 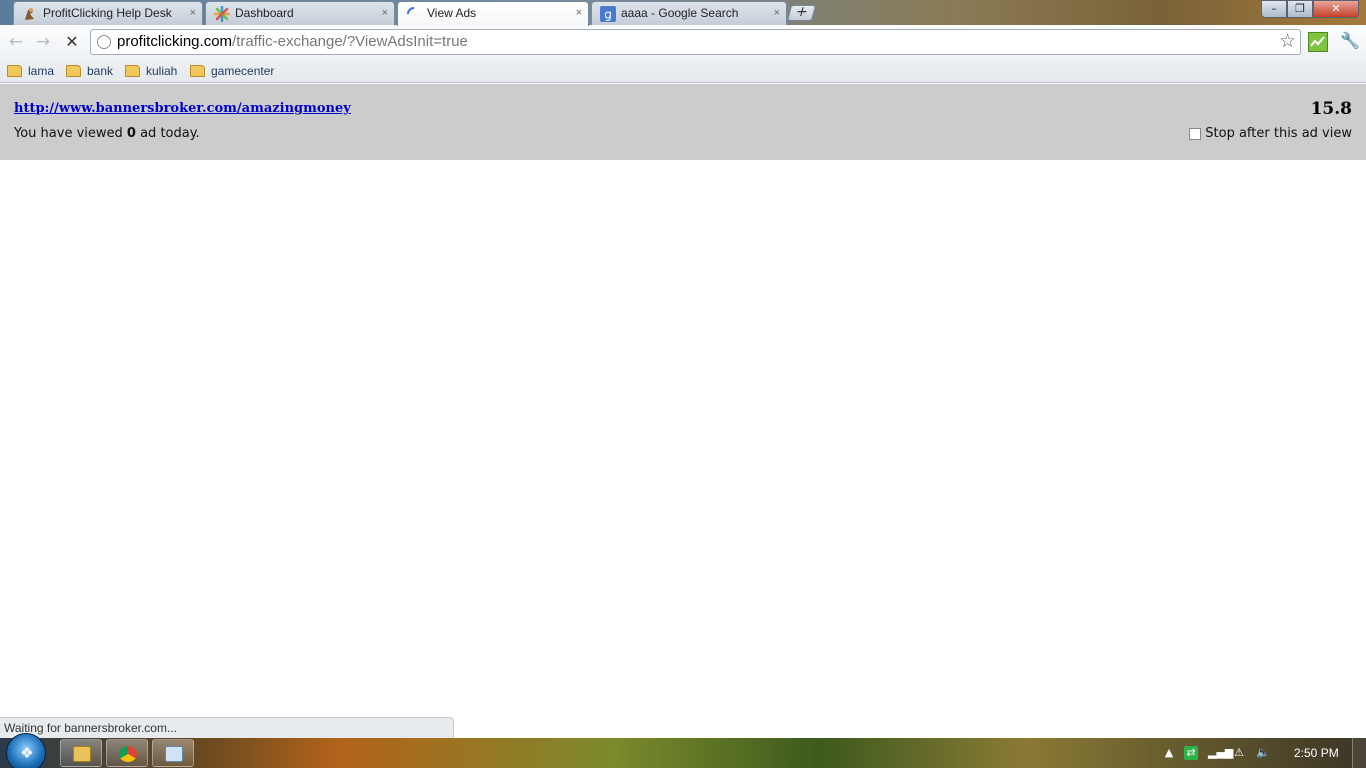 What do you see at coordinates (131, 133) in the screenshot?
I see `viewed-count: 0` at bounding box center [131, 133].